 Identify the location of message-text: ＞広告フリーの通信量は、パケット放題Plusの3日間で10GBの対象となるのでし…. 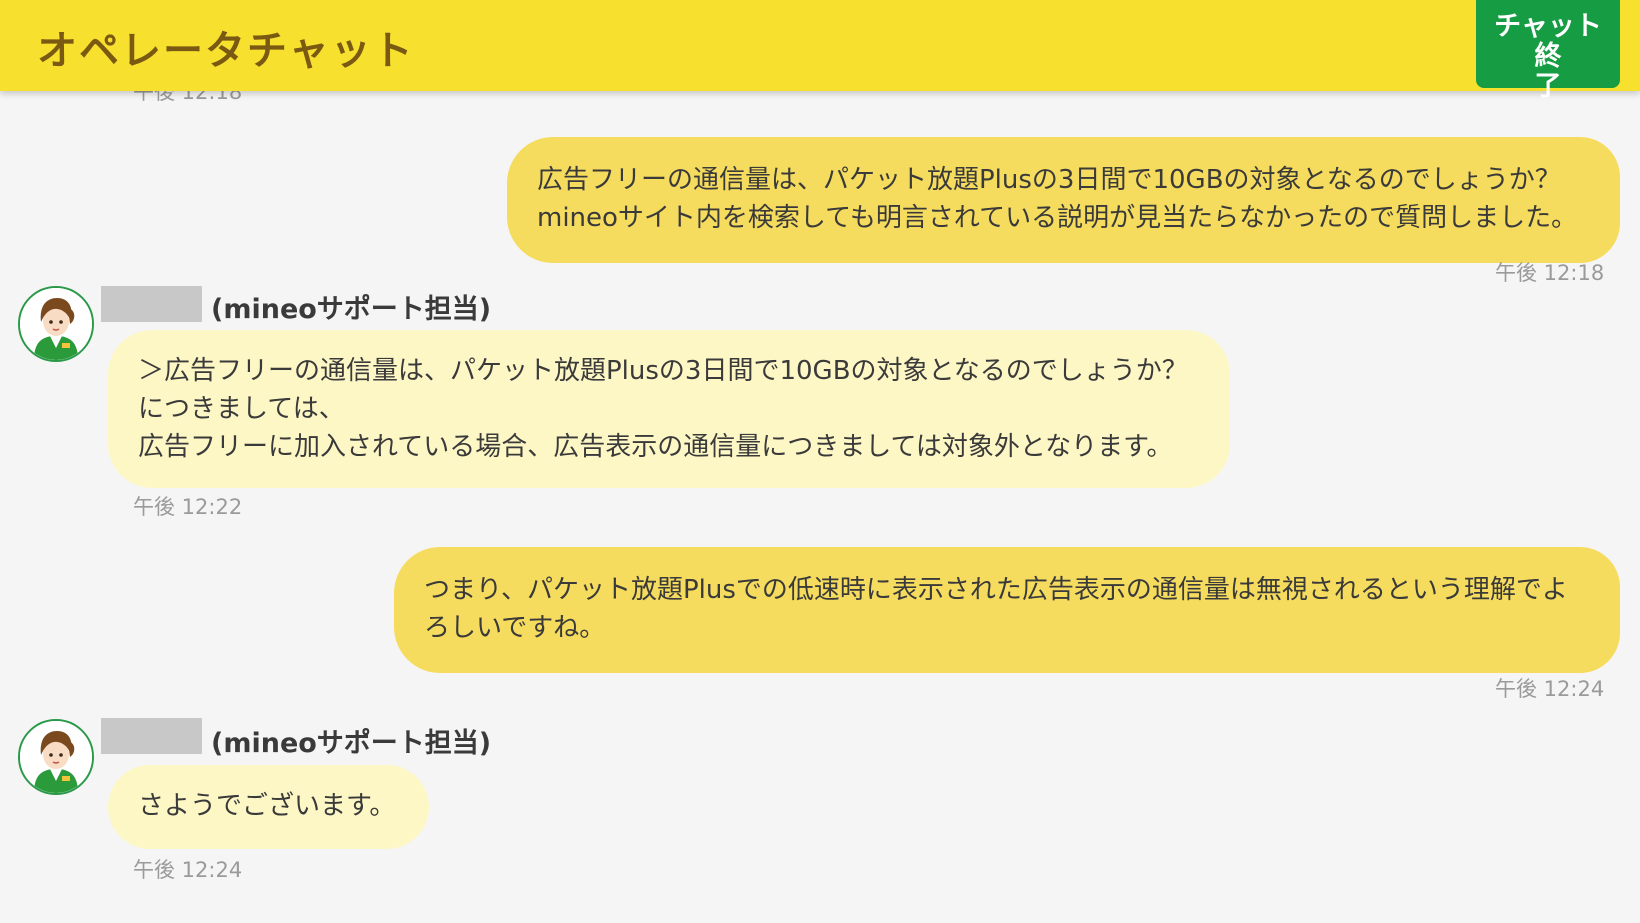
(663, 371).